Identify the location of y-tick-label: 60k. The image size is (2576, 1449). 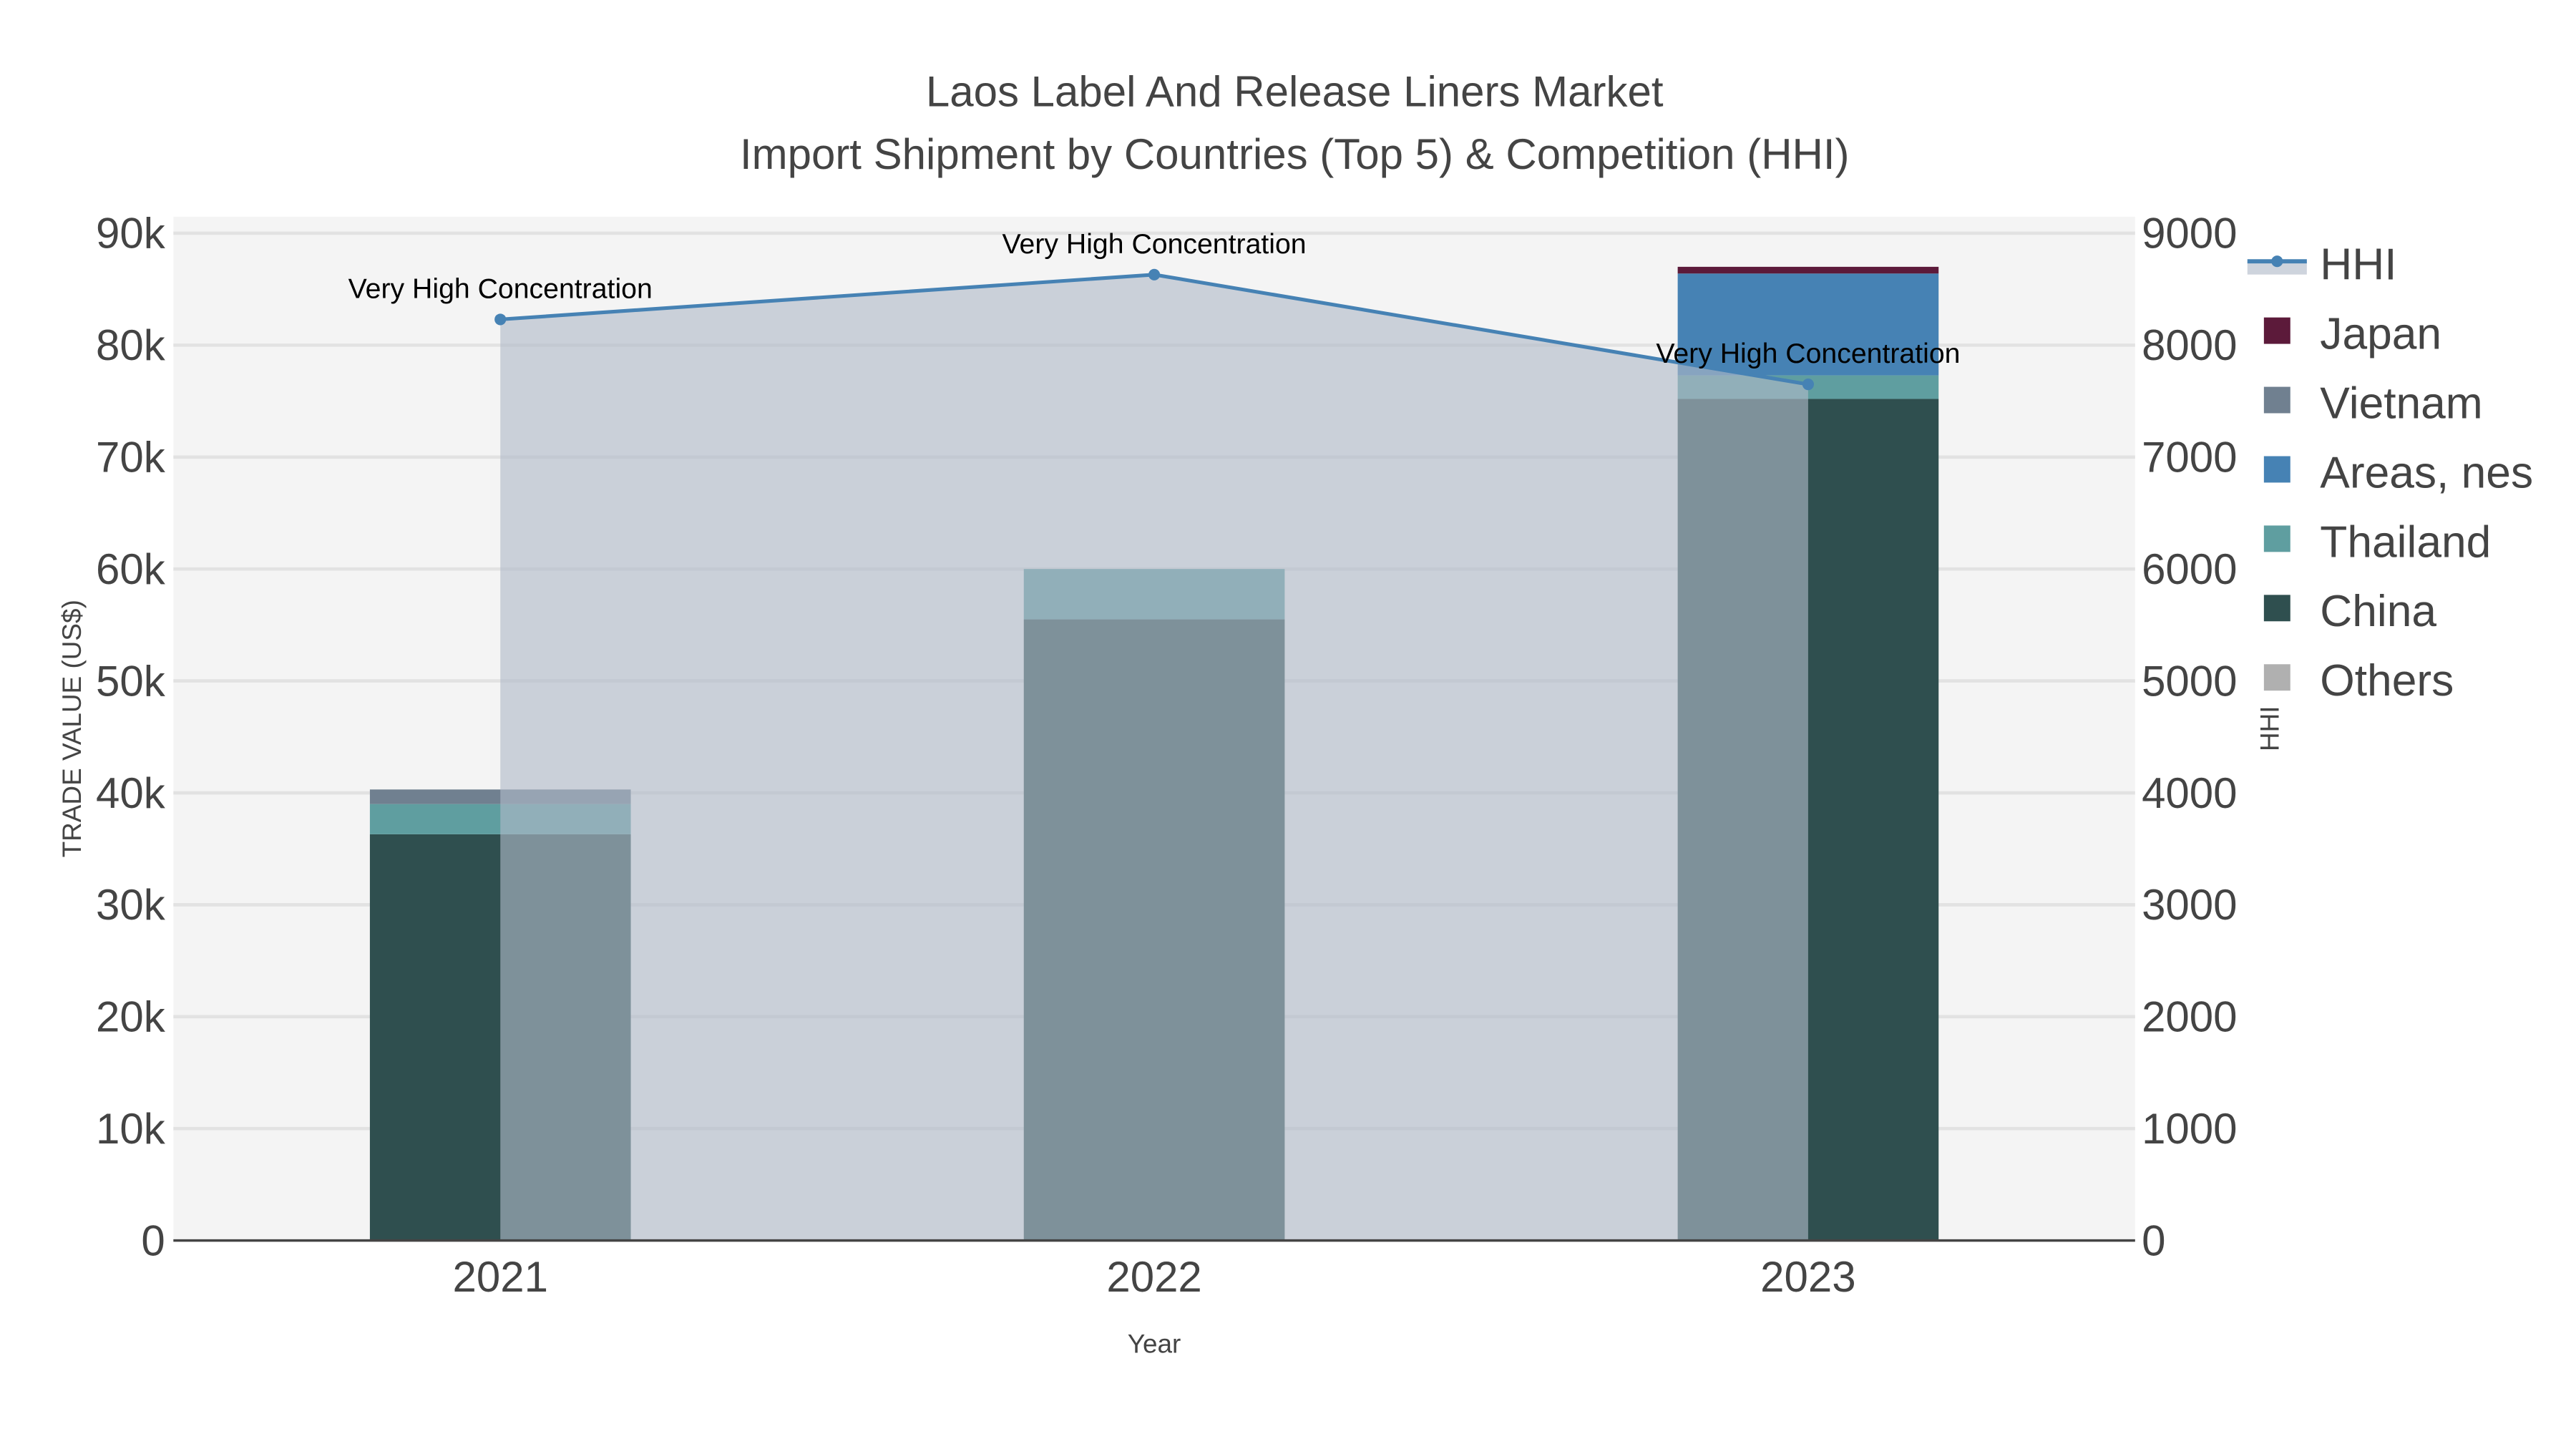
(131, 569).